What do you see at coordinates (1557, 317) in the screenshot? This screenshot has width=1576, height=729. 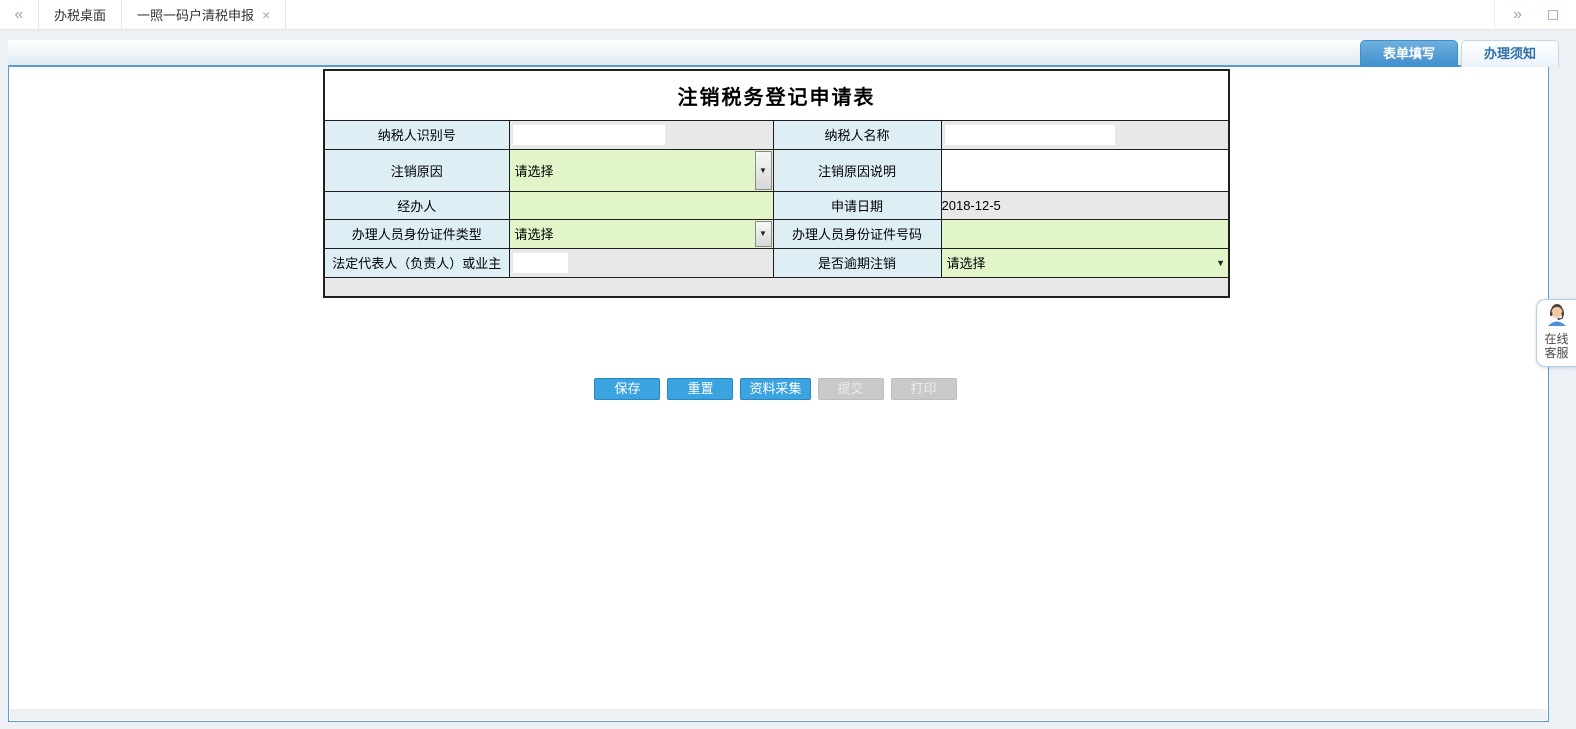 I see `customer-service-avatar-icon` at bounding box center [1557, 317].